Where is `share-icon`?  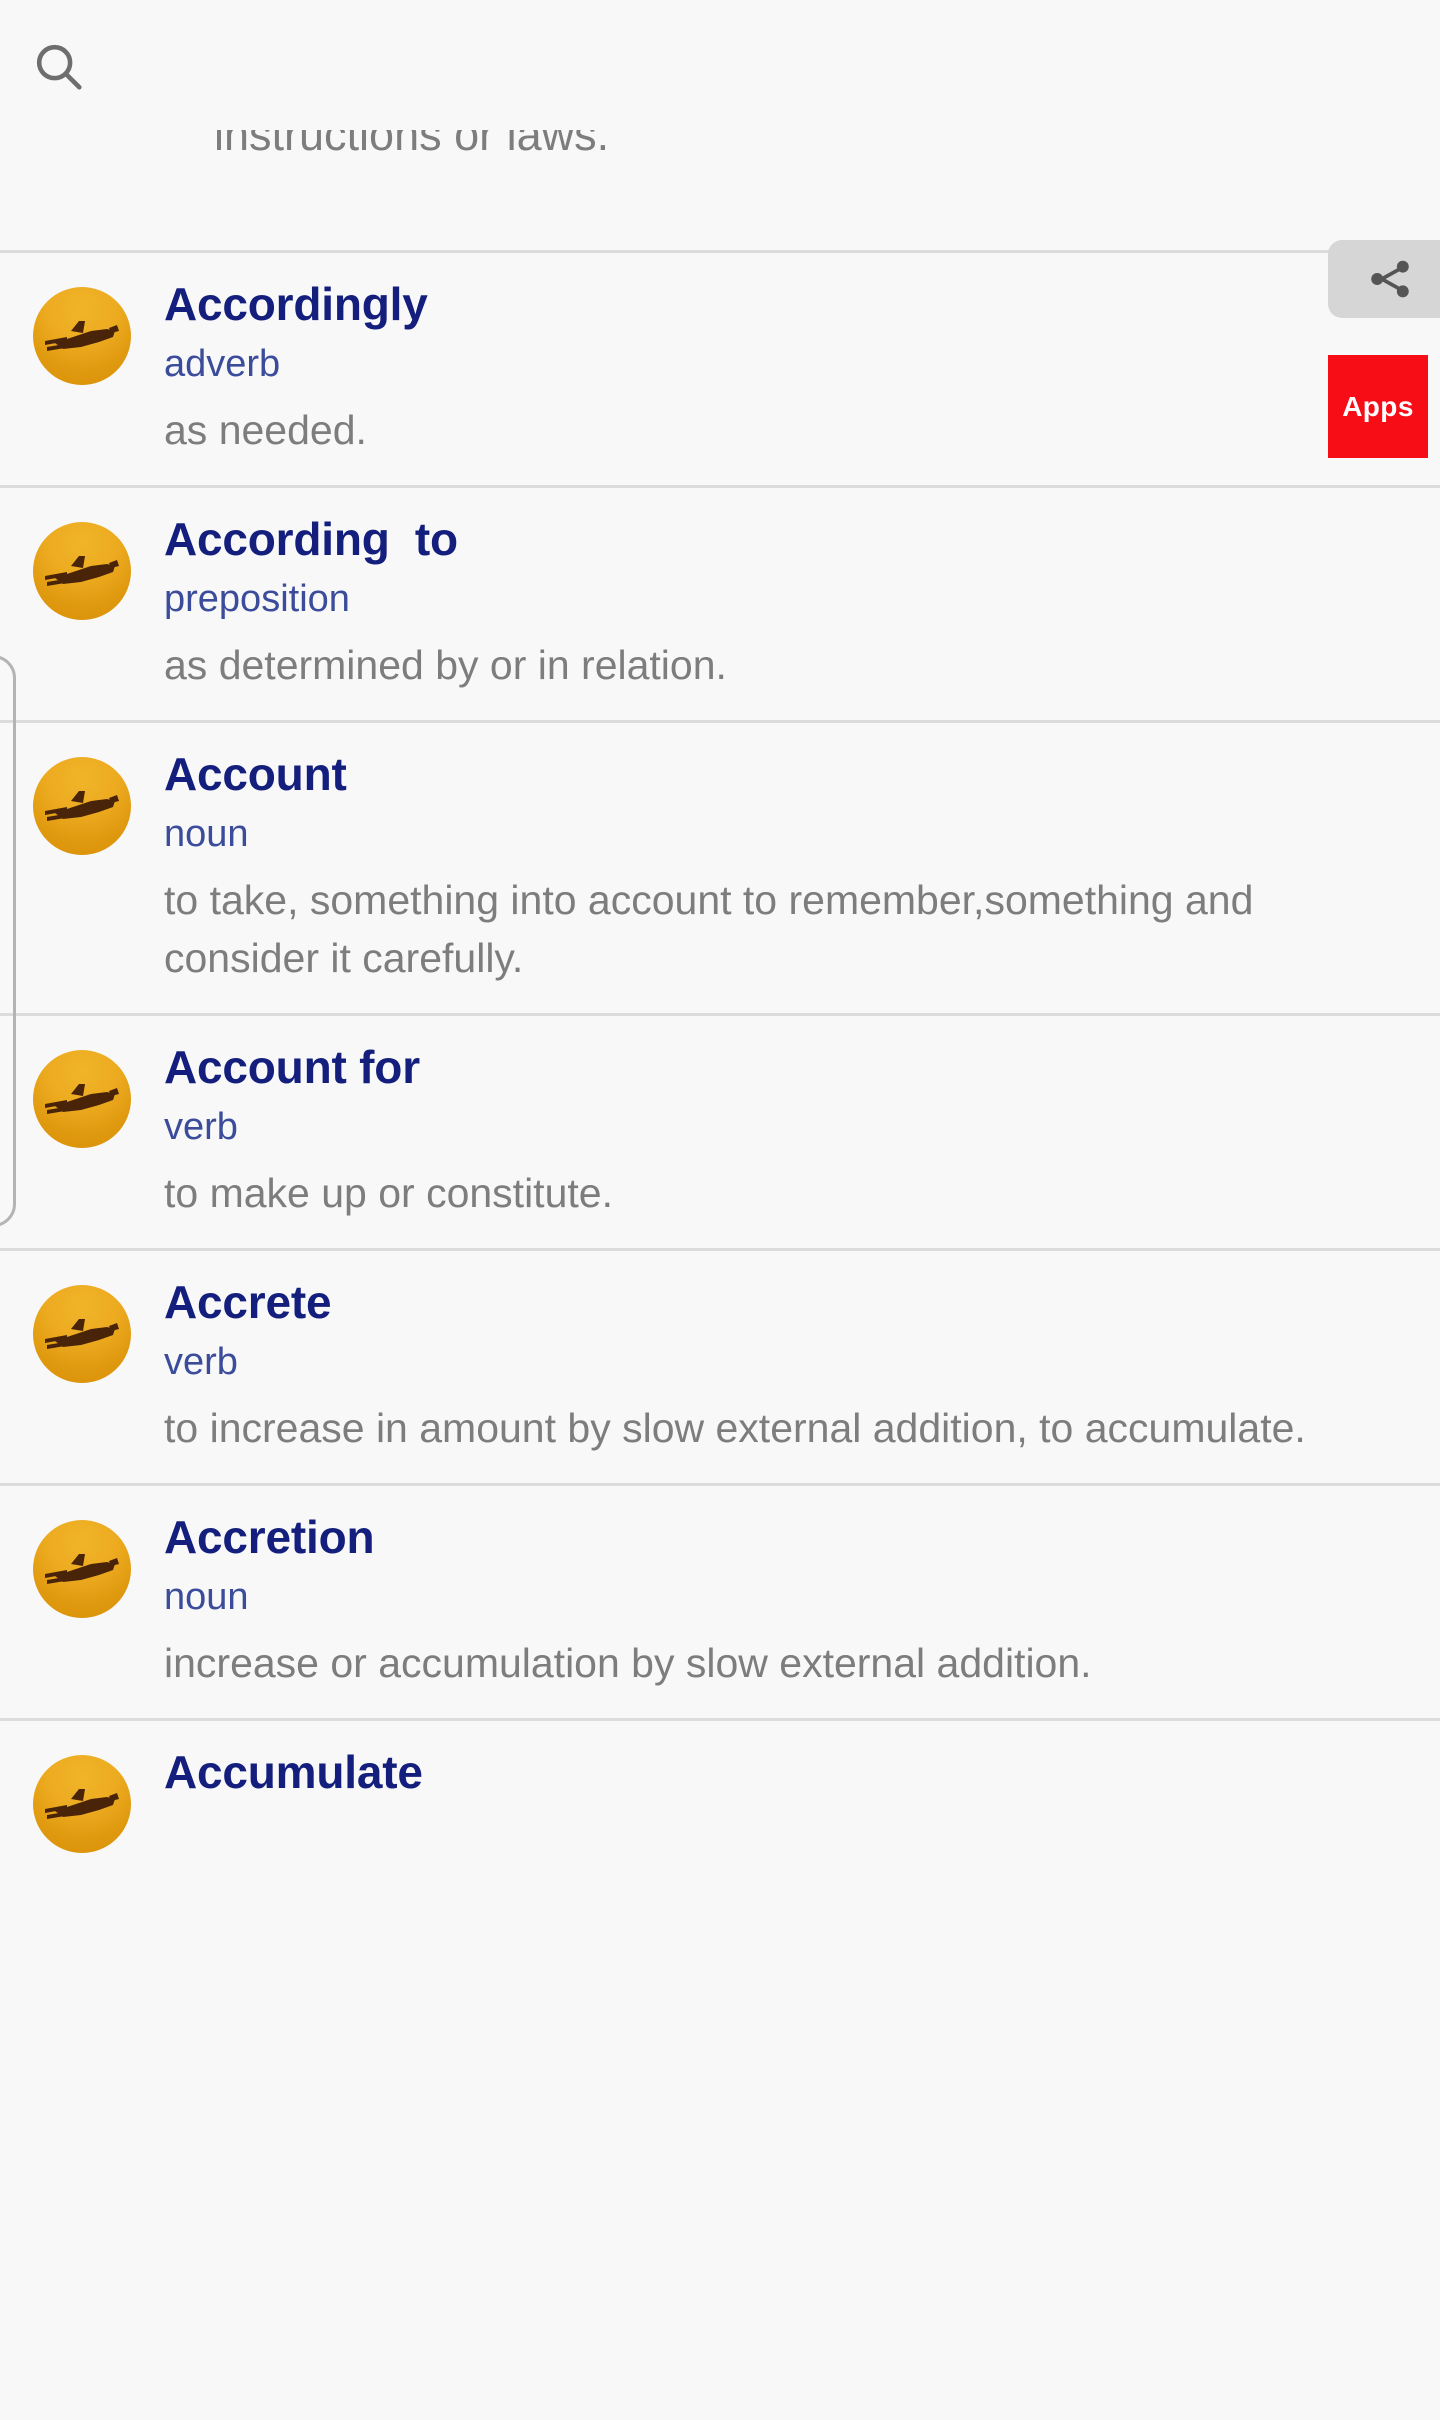 share-icon is located at coordinates (1390, 279).